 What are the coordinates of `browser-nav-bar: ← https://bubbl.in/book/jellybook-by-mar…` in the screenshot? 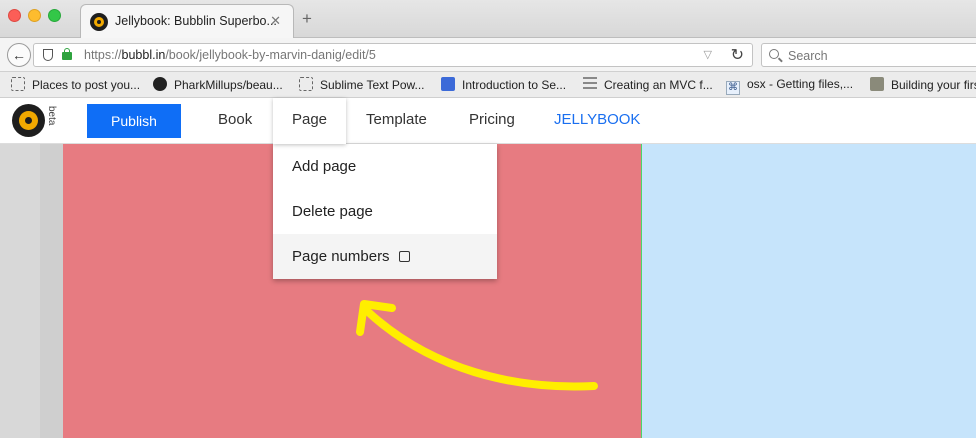 It's located at (488, 55).